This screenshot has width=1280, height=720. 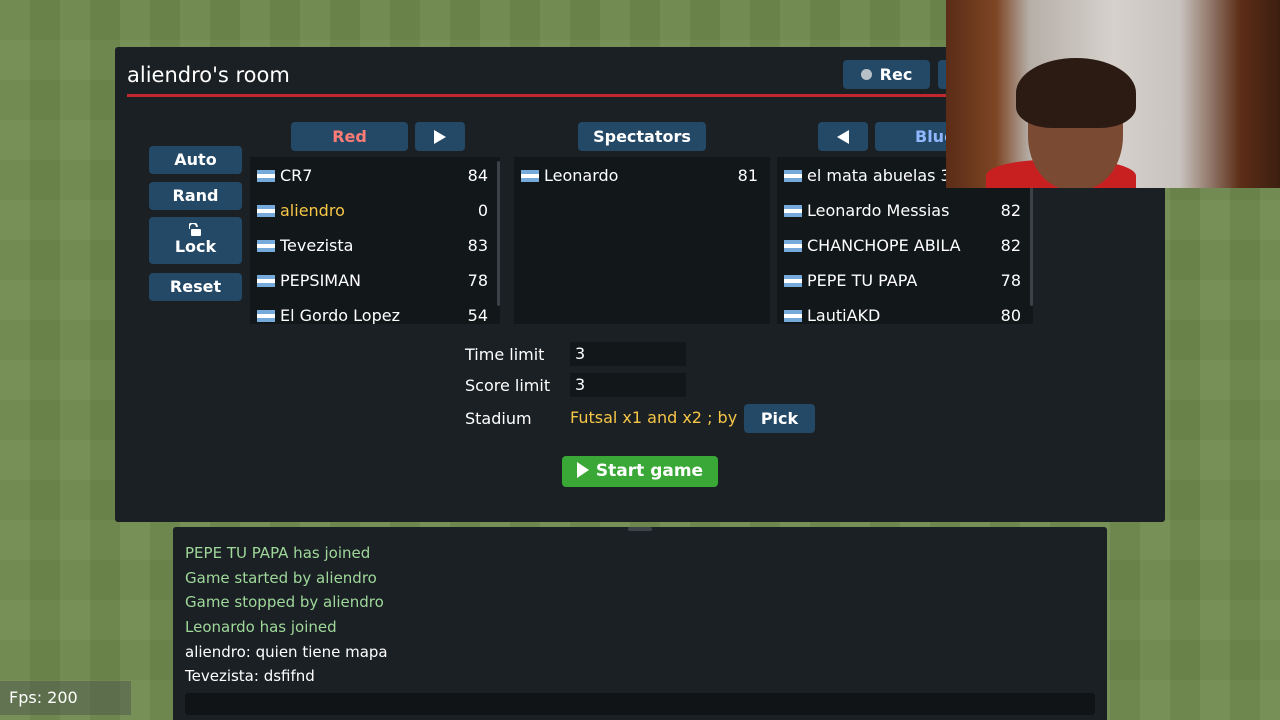 What do you see at coordinates (208, 75) in the screenshot?
I see `room-title: aliendro's room` at bounding box center [208, 75].